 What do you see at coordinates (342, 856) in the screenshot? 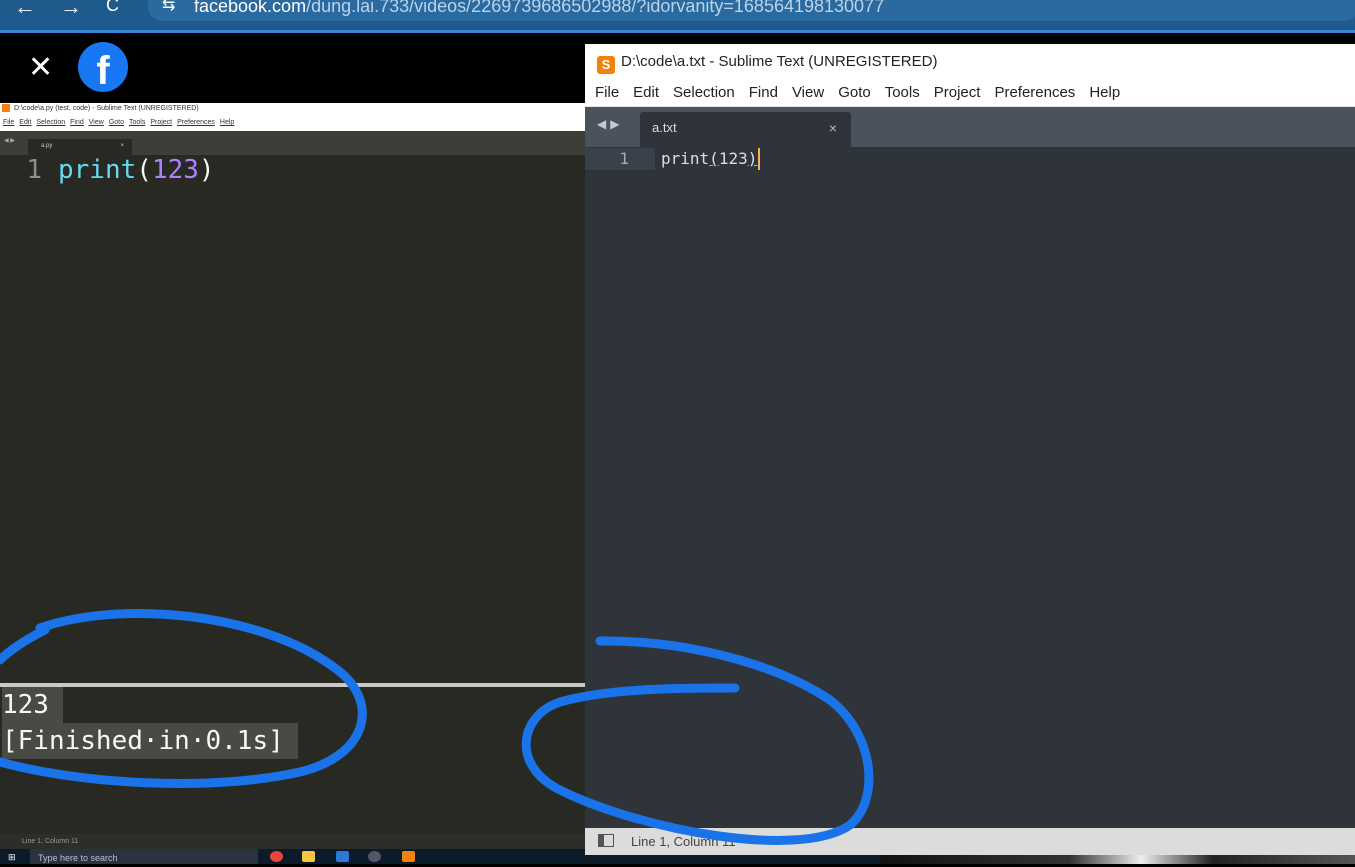
I see `store-icon` at bounding box center [342, 856].